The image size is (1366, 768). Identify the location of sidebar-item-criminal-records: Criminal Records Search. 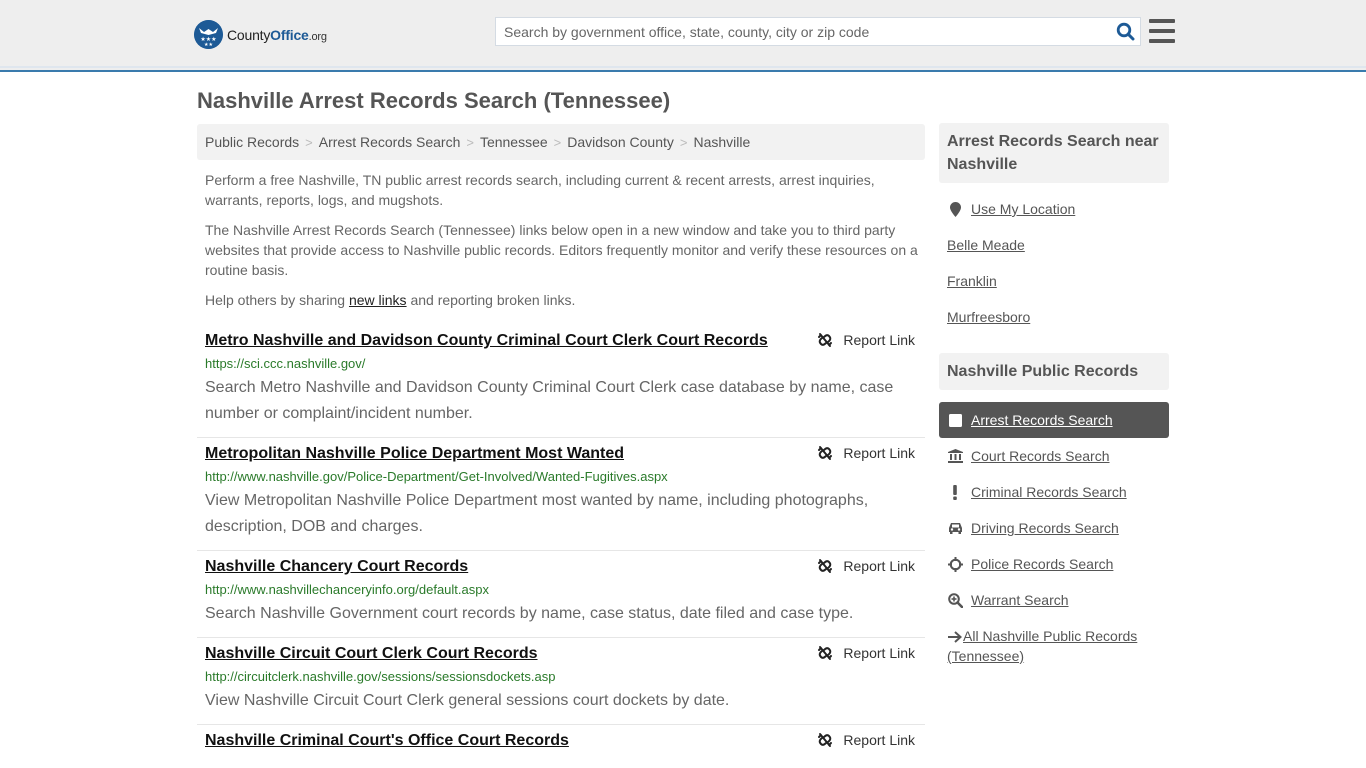
(1054, 492).